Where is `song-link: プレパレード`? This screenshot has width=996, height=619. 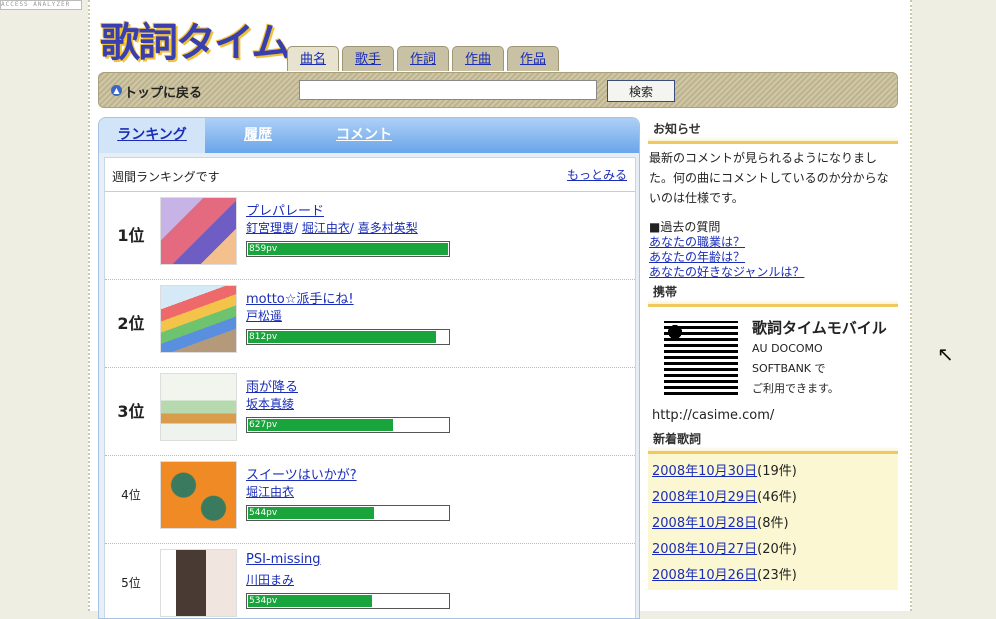 song-link: プレパレード is located at coordinates (285, 209).